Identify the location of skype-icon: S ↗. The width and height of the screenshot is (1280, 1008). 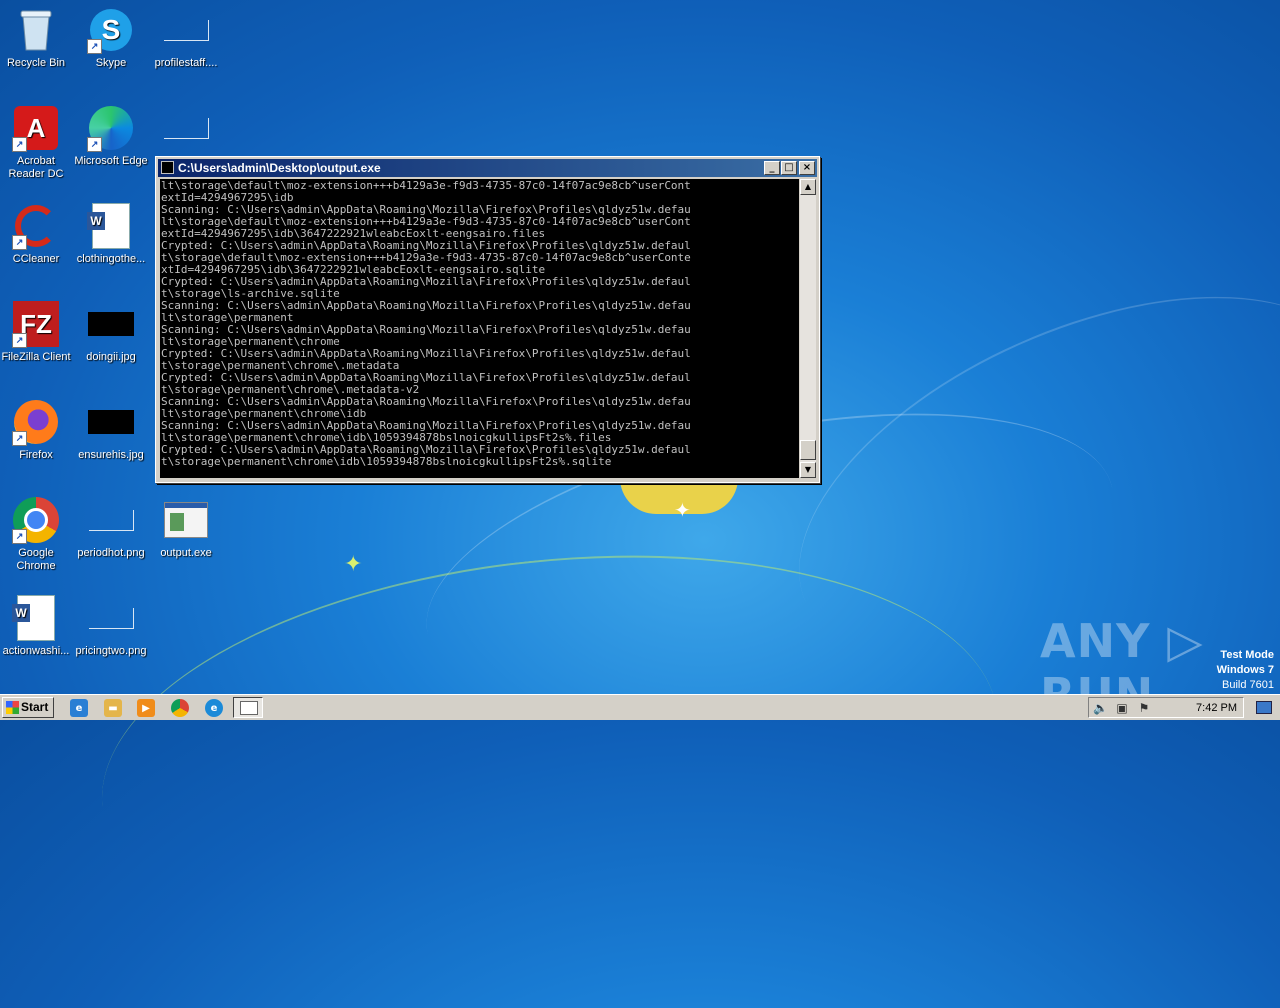
(111, 30).